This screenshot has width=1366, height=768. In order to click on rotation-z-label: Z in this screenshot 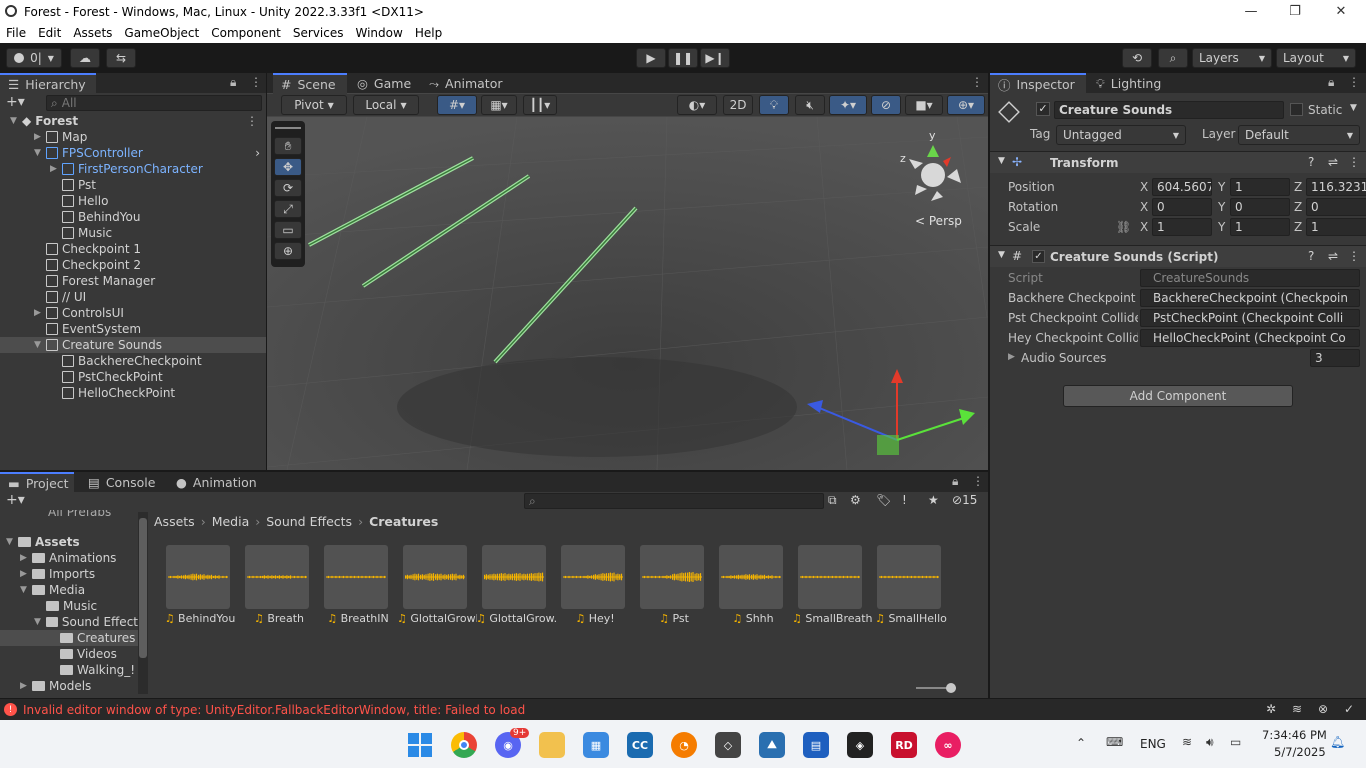, I will do `click(1298, 207)`.